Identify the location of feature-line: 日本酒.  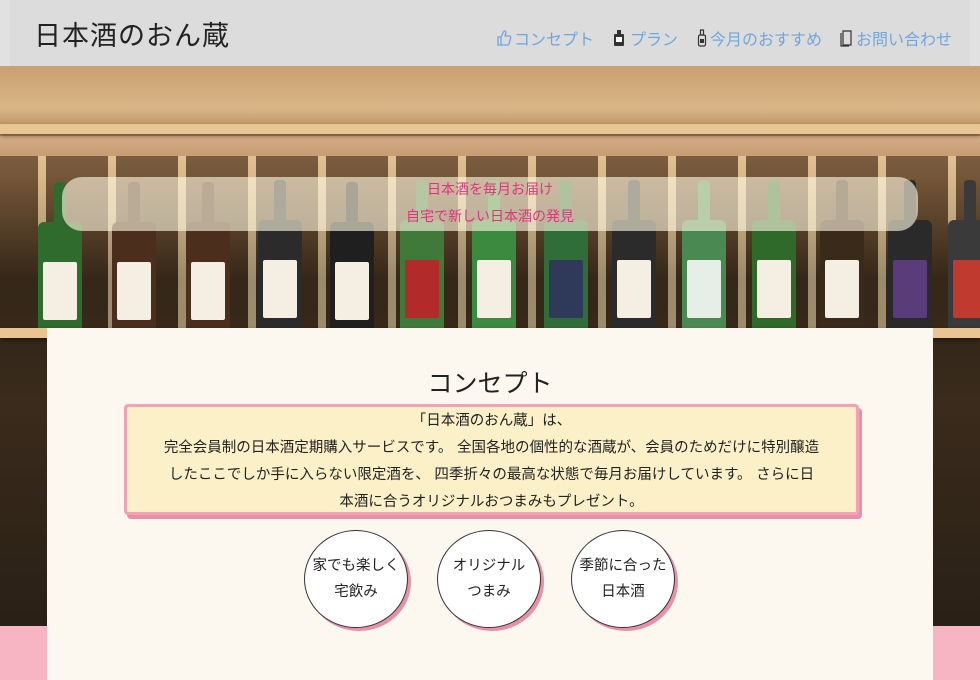
(623, 592).